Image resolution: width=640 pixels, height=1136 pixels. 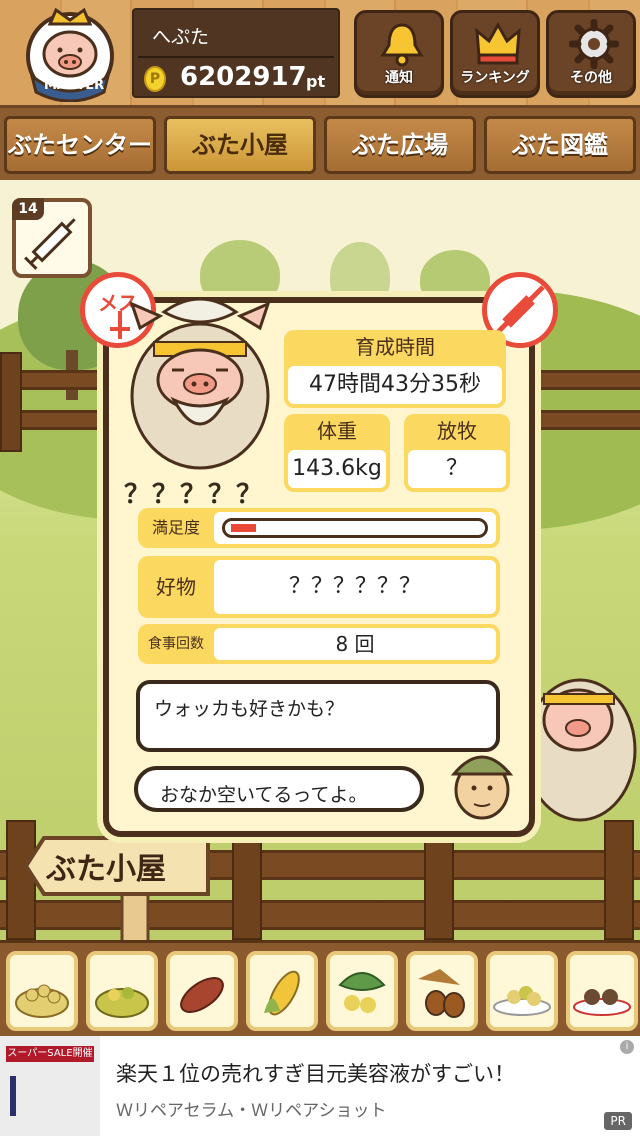 I want to click on ad-title: 楽天１位の売れすぎ目元美容液がすごい！, so click(x=315, y=1074).